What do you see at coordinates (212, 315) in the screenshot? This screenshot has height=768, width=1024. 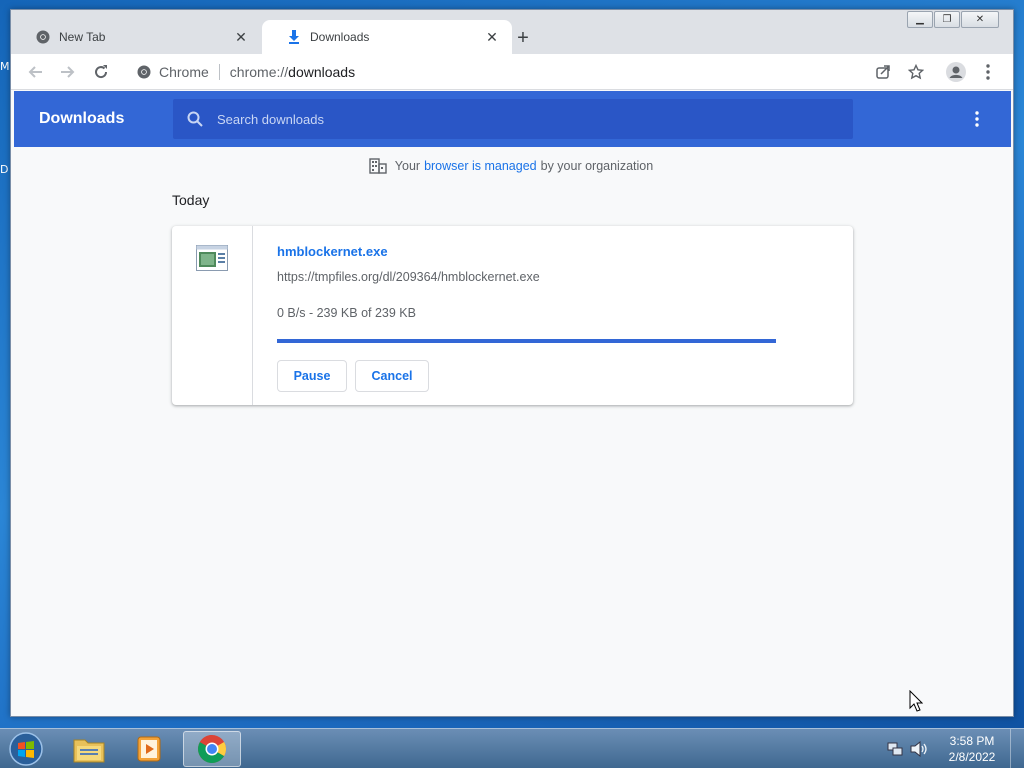 I see `download-icon-column` at bounding box center [212, 315].